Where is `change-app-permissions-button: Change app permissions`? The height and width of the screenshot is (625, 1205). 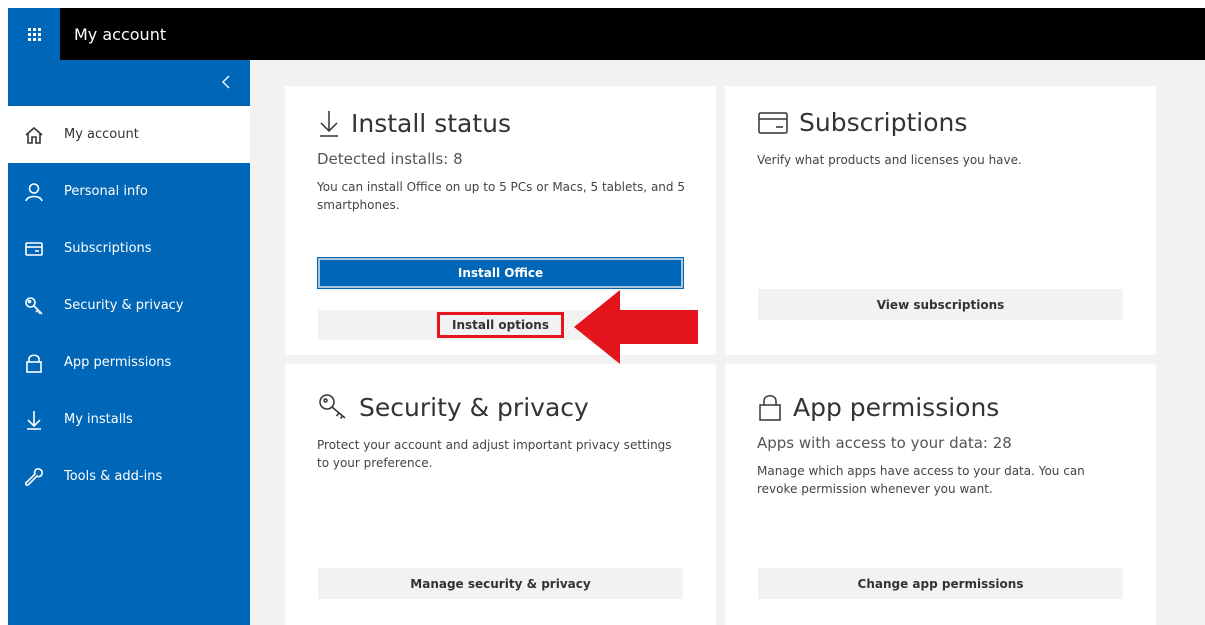 change-app-permissions-button: Change app permissions is located at coordinates (940, 583).